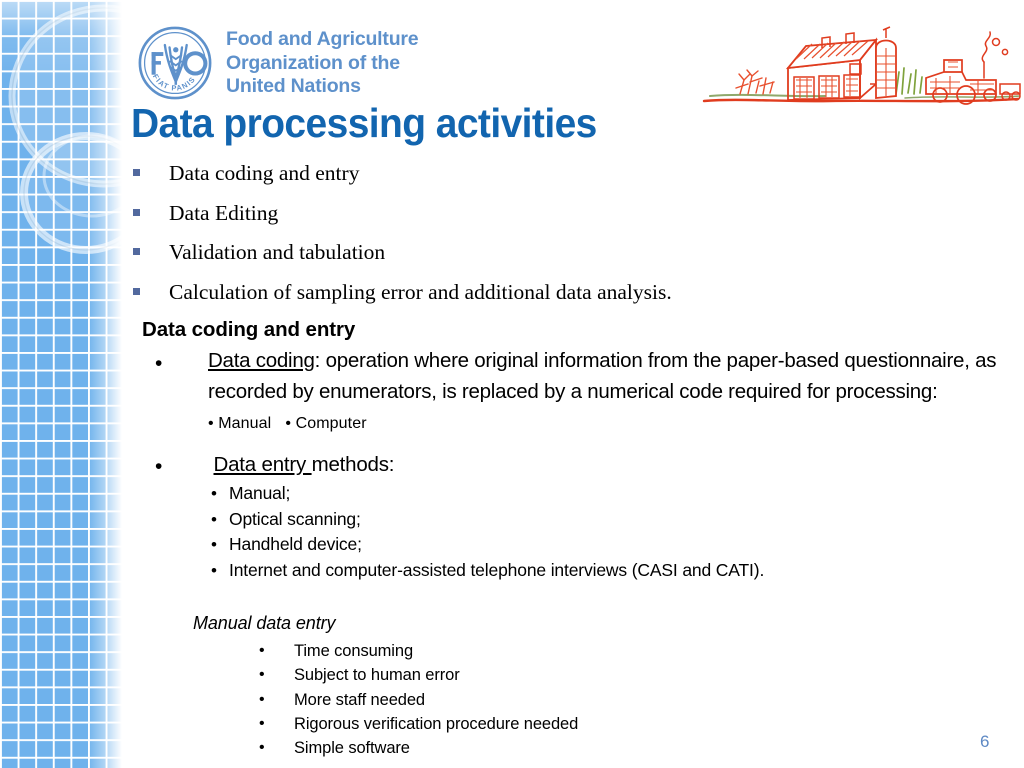 Image resolution: width=1024 pixels, height=768 pixels. I want to click on list-item: • Time consuming, so click(574, 651).